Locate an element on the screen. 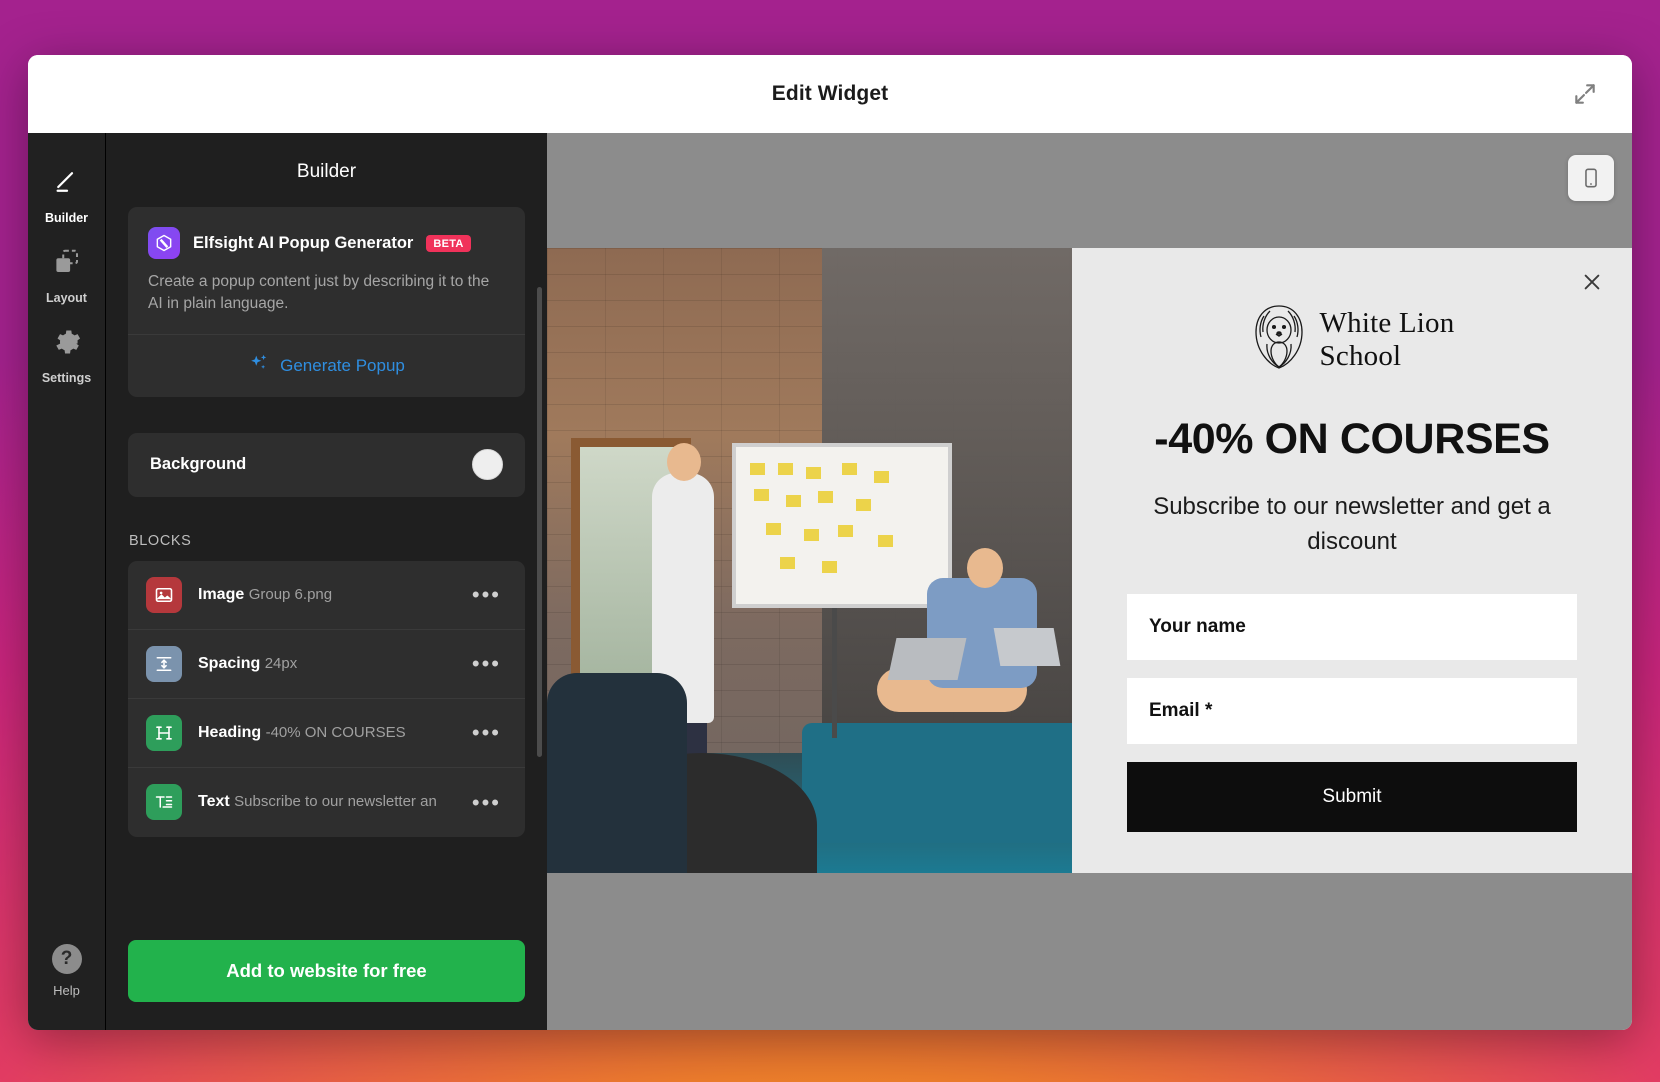 The width and height of the screenshot is (1660, 1082). sidebar-item-label: Settings is located at coordinates (66, 378).